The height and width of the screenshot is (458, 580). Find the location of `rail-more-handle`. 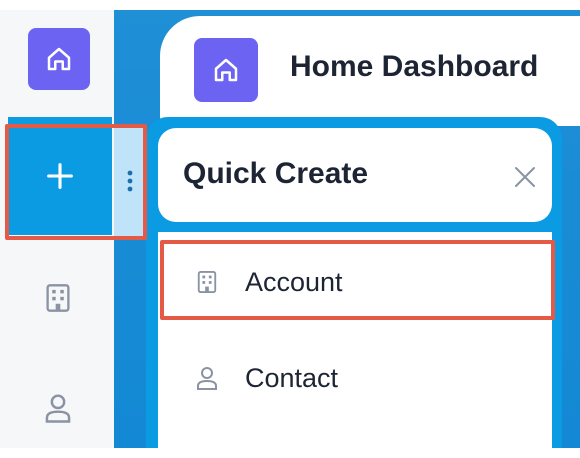

rail-more-handle is located at coordinates (130, 181).